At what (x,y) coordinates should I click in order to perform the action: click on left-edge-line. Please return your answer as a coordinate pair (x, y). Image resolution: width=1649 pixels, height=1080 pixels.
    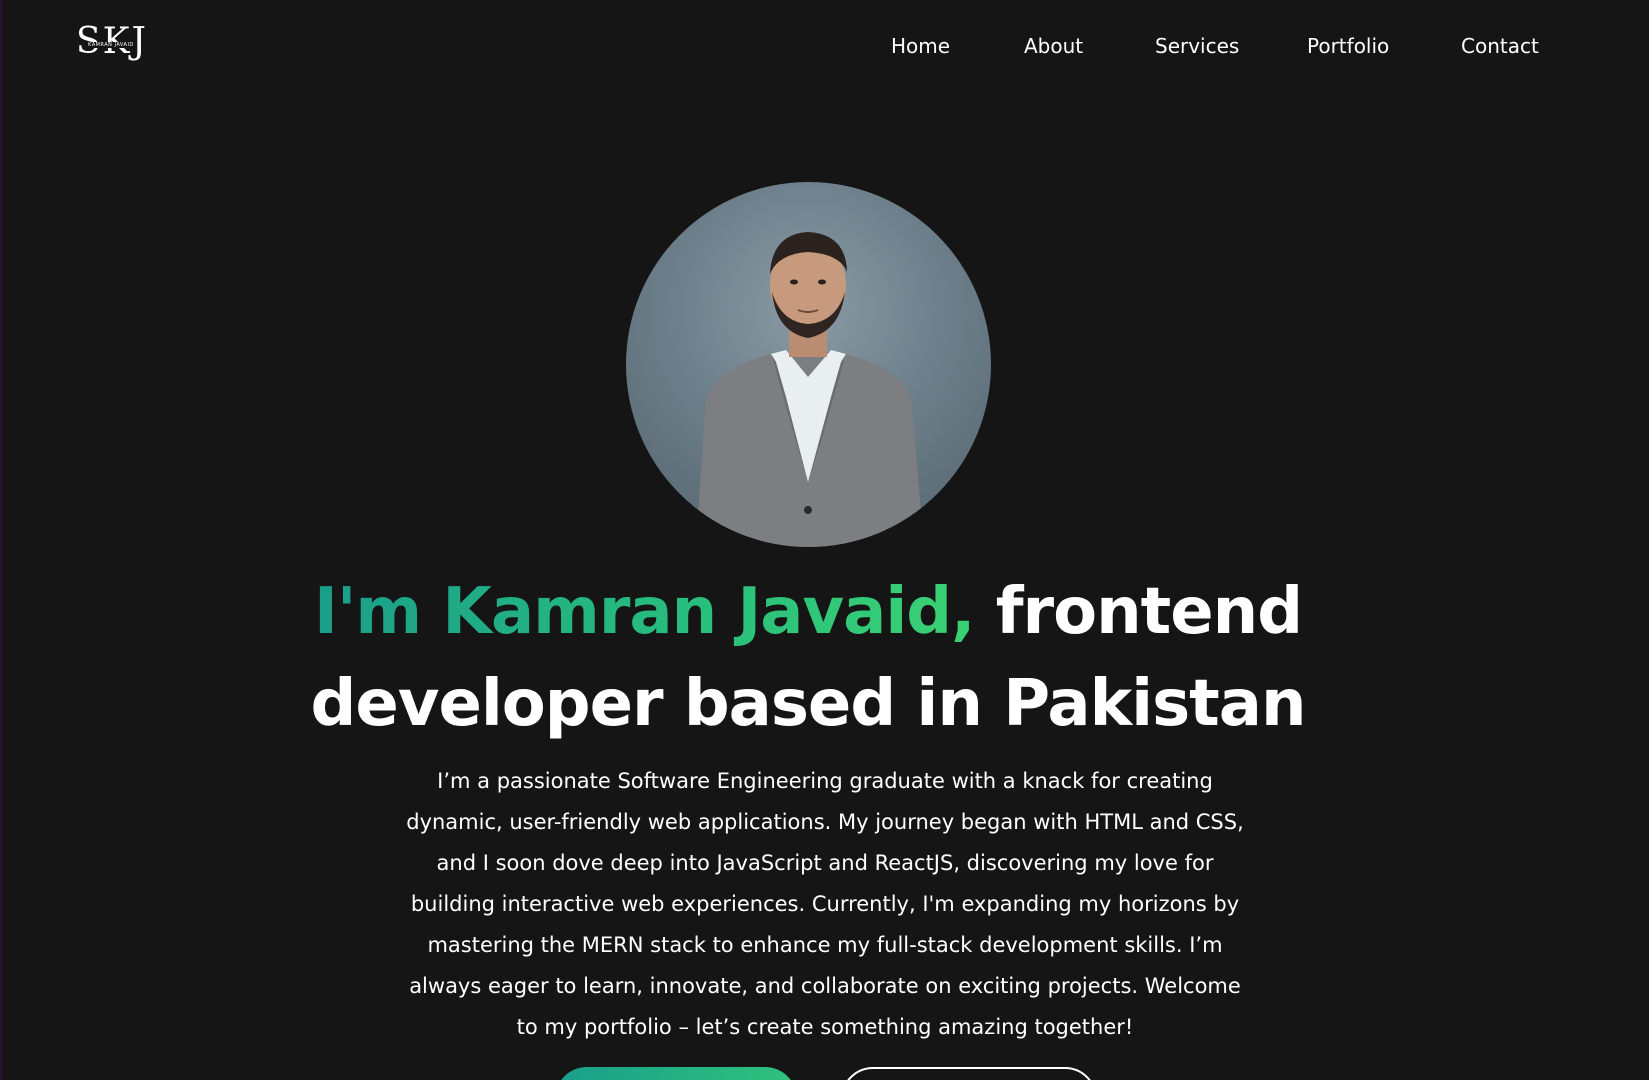
    Looking at the image, I should click on (1, 540).